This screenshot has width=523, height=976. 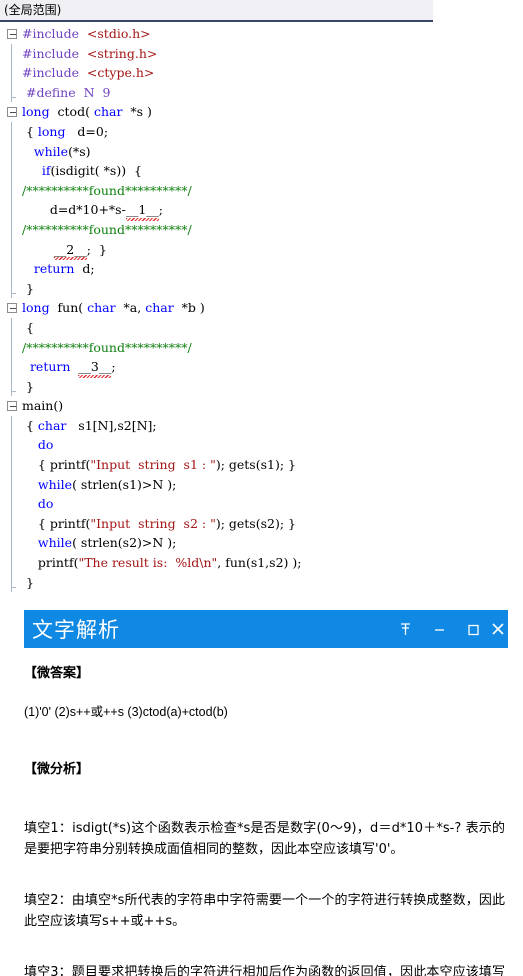 What do you see at coordinates (261, 210) in the screenshot?
I see `code-line: d=d*10+*s-__1__;` at bounding box center [261, 210].